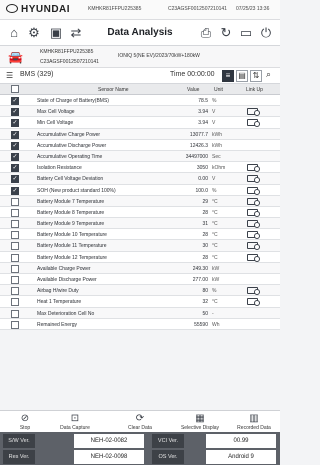 The width and height of the screenshot is (320, 465). I want to click on header-datetime: 07/25/23 13:36, so click(253, 9).